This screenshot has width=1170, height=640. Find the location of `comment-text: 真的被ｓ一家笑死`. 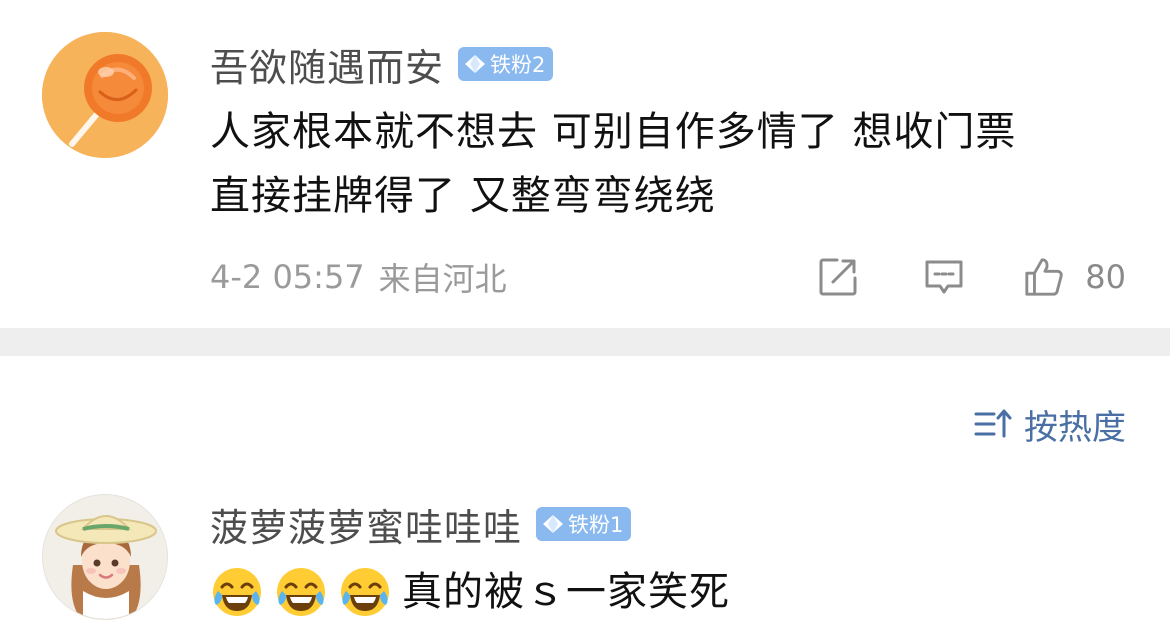

comment-text: 真的被ｓ一家笑死 is located at coordinates (675, 592).